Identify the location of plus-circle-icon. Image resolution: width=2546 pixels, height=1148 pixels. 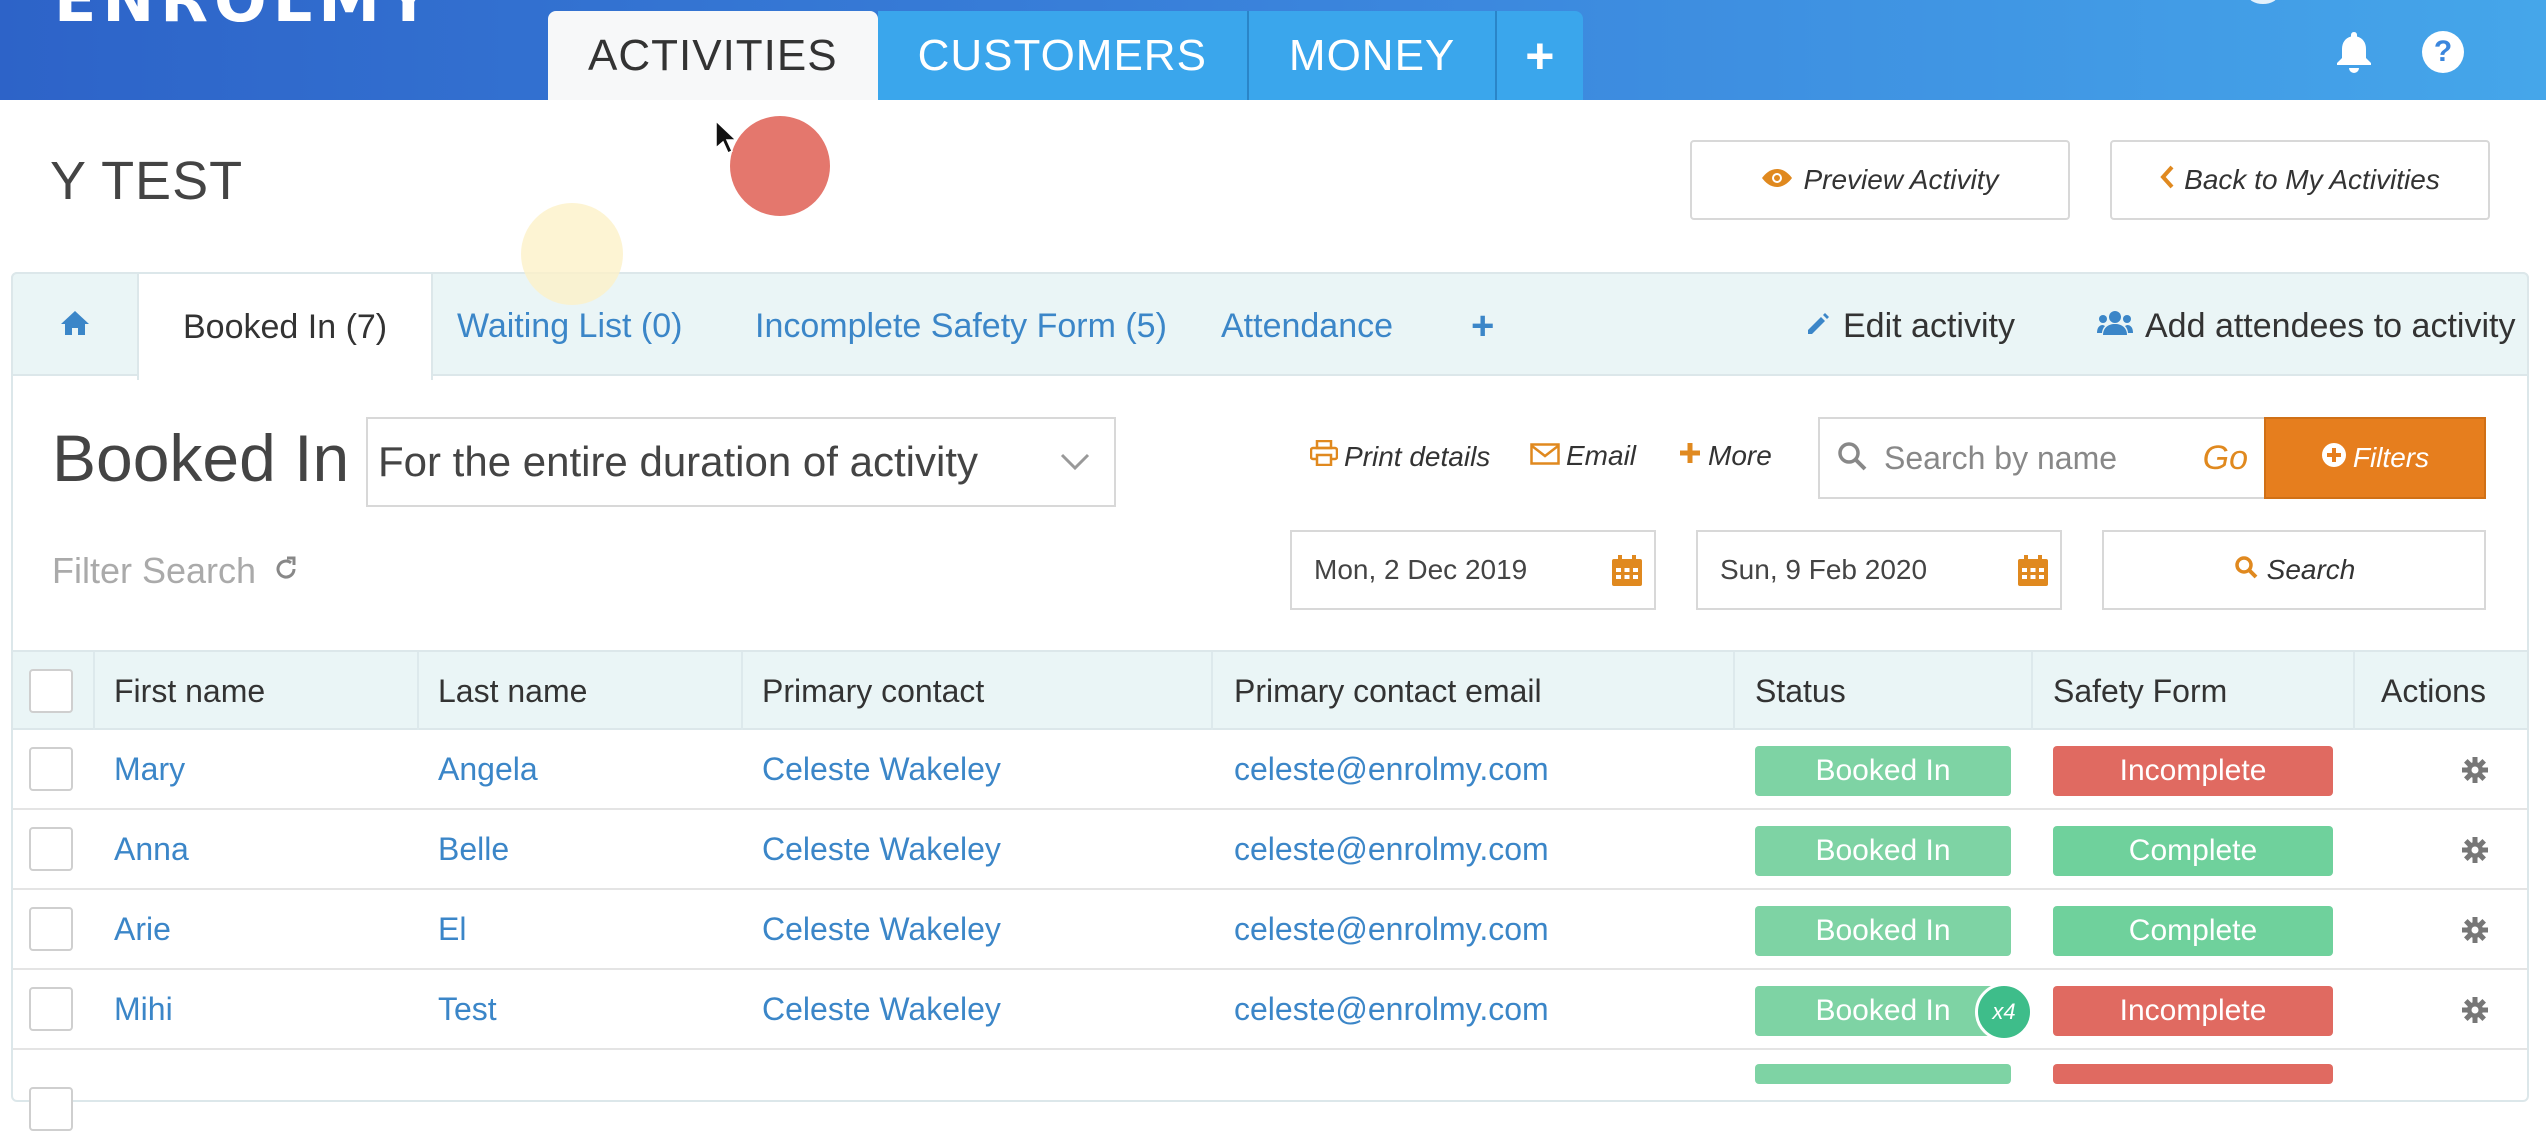
(2334, 458).